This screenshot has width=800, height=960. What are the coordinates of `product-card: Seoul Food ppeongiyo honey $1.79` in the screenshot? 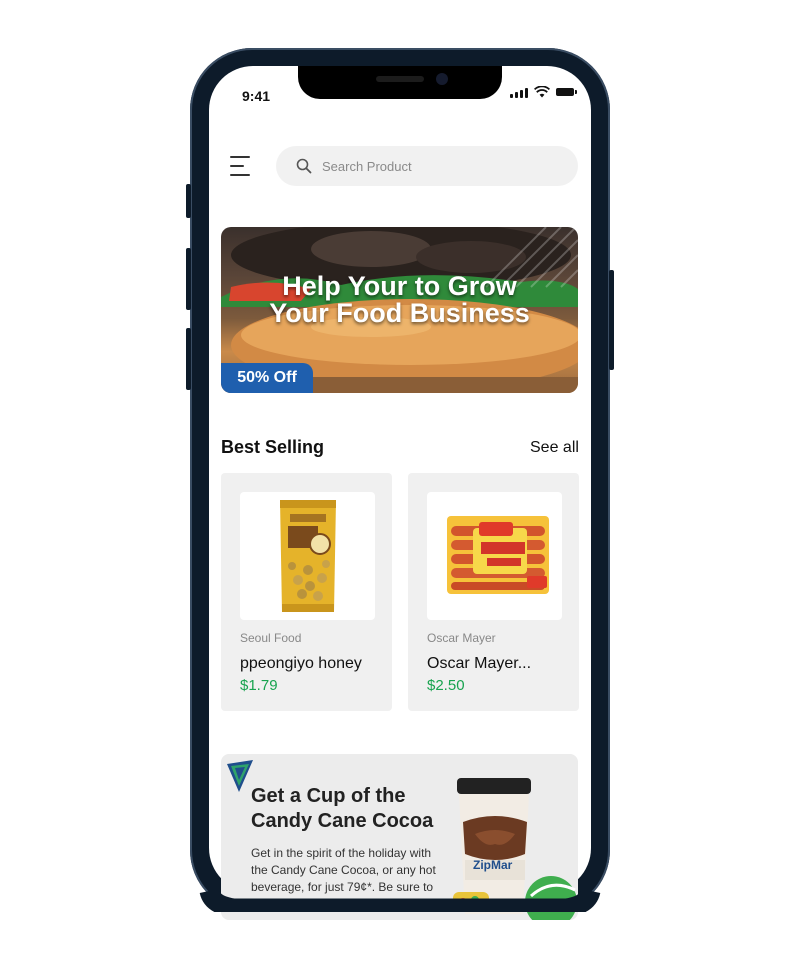 It's located at (306, 592).